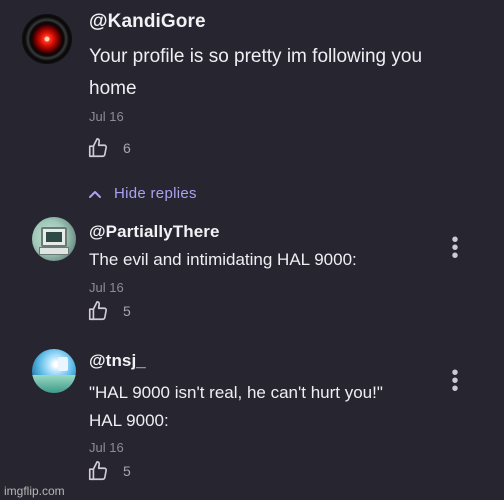 The image size is (504, 500). Describe the element at coordinates (106, 116) in the screenshot. I see `comment-date: Jul 16` at that location.